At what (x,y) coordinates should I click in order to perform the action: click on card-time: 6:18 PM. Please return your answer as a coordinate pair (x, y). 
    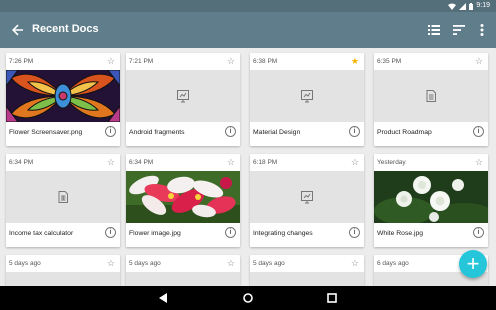
    Looking at the image, I should click on (265, 162).